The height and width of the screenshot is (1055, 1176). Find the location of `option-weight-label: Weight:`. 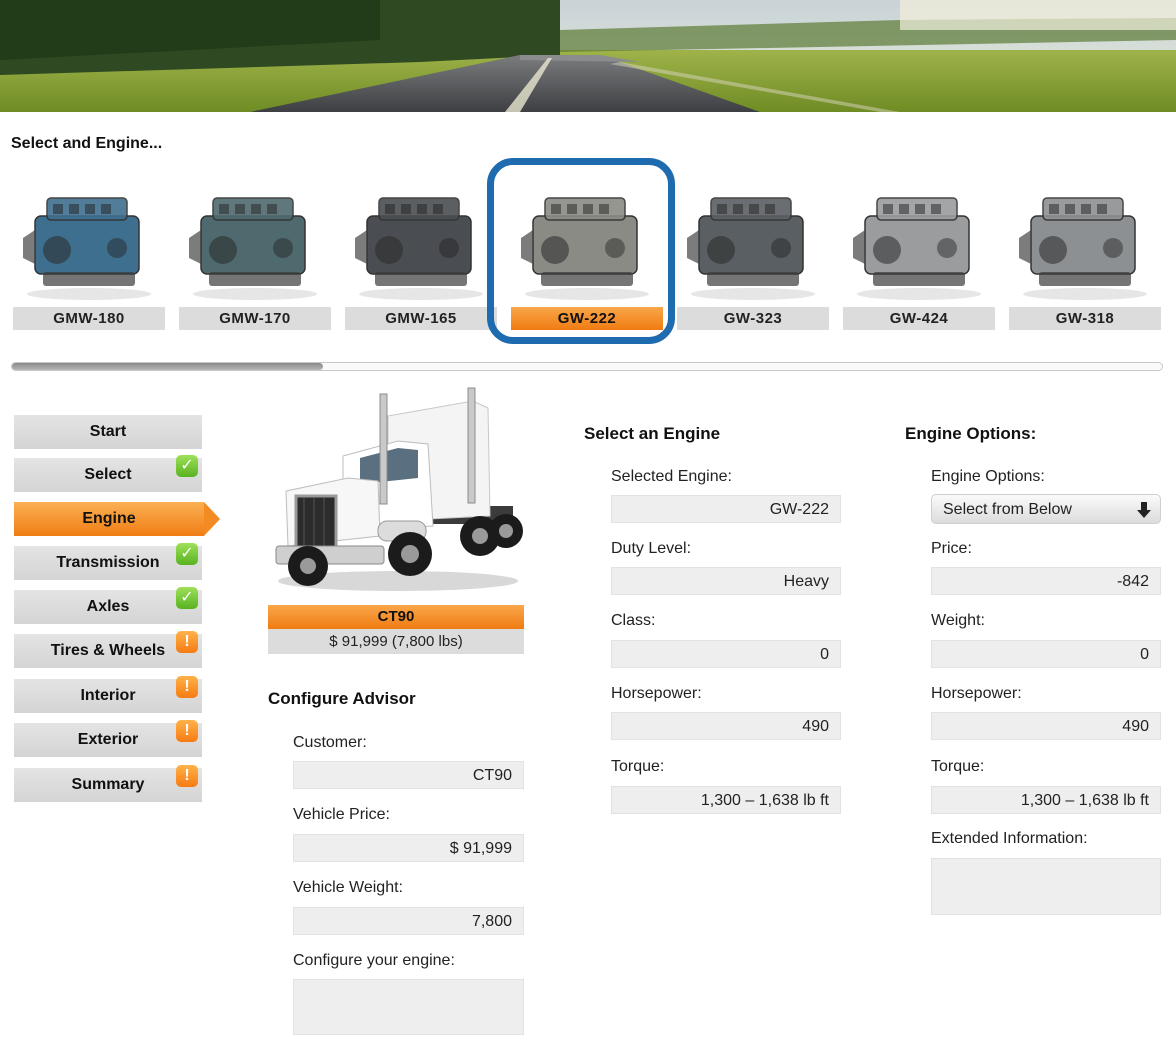

option-weight-label: Weight: is located at coordinates (958, 620).